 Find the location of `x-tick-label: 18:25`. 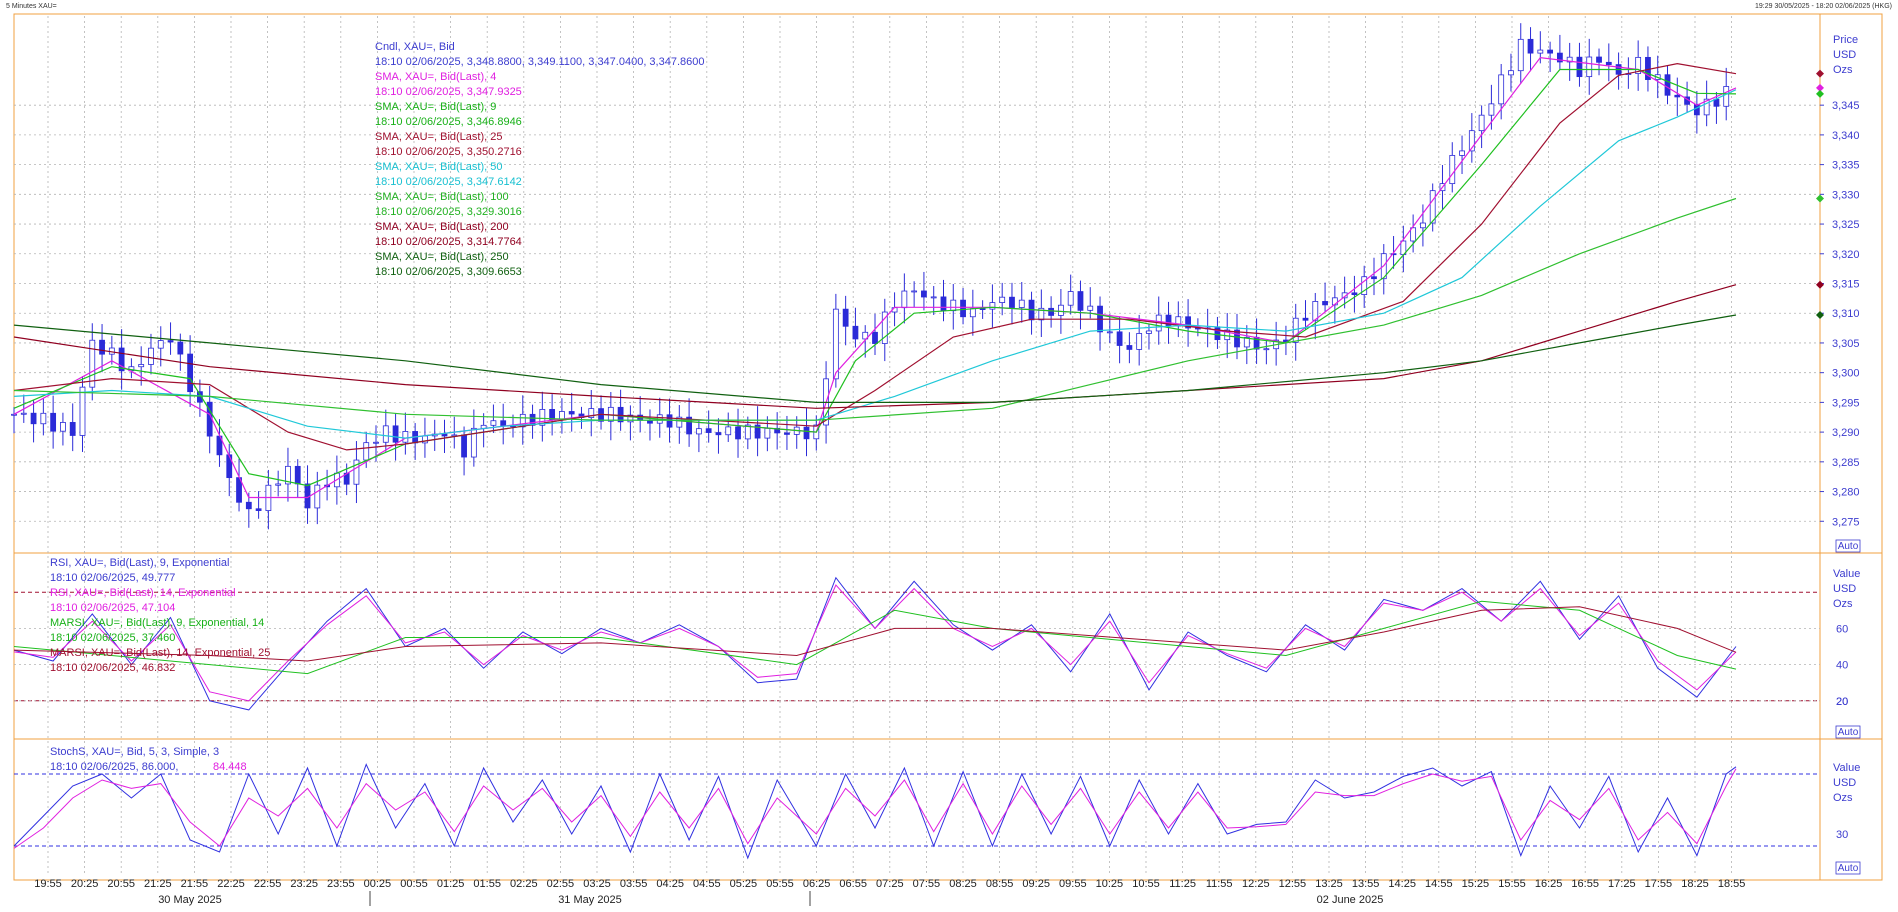

x-tick-label: 18:25 is located at coordinates (1695, 884).